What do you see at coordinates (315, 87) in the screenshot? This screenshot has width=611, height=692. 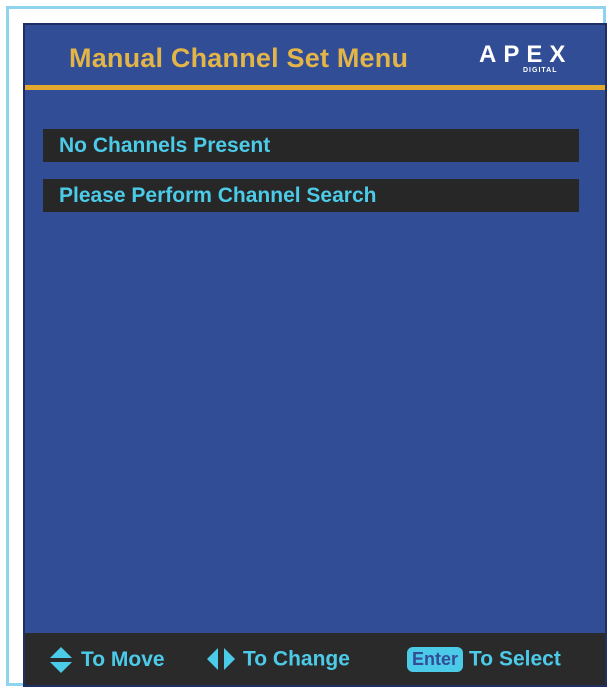 I see `header-divider` at bounding box center [315, 87].